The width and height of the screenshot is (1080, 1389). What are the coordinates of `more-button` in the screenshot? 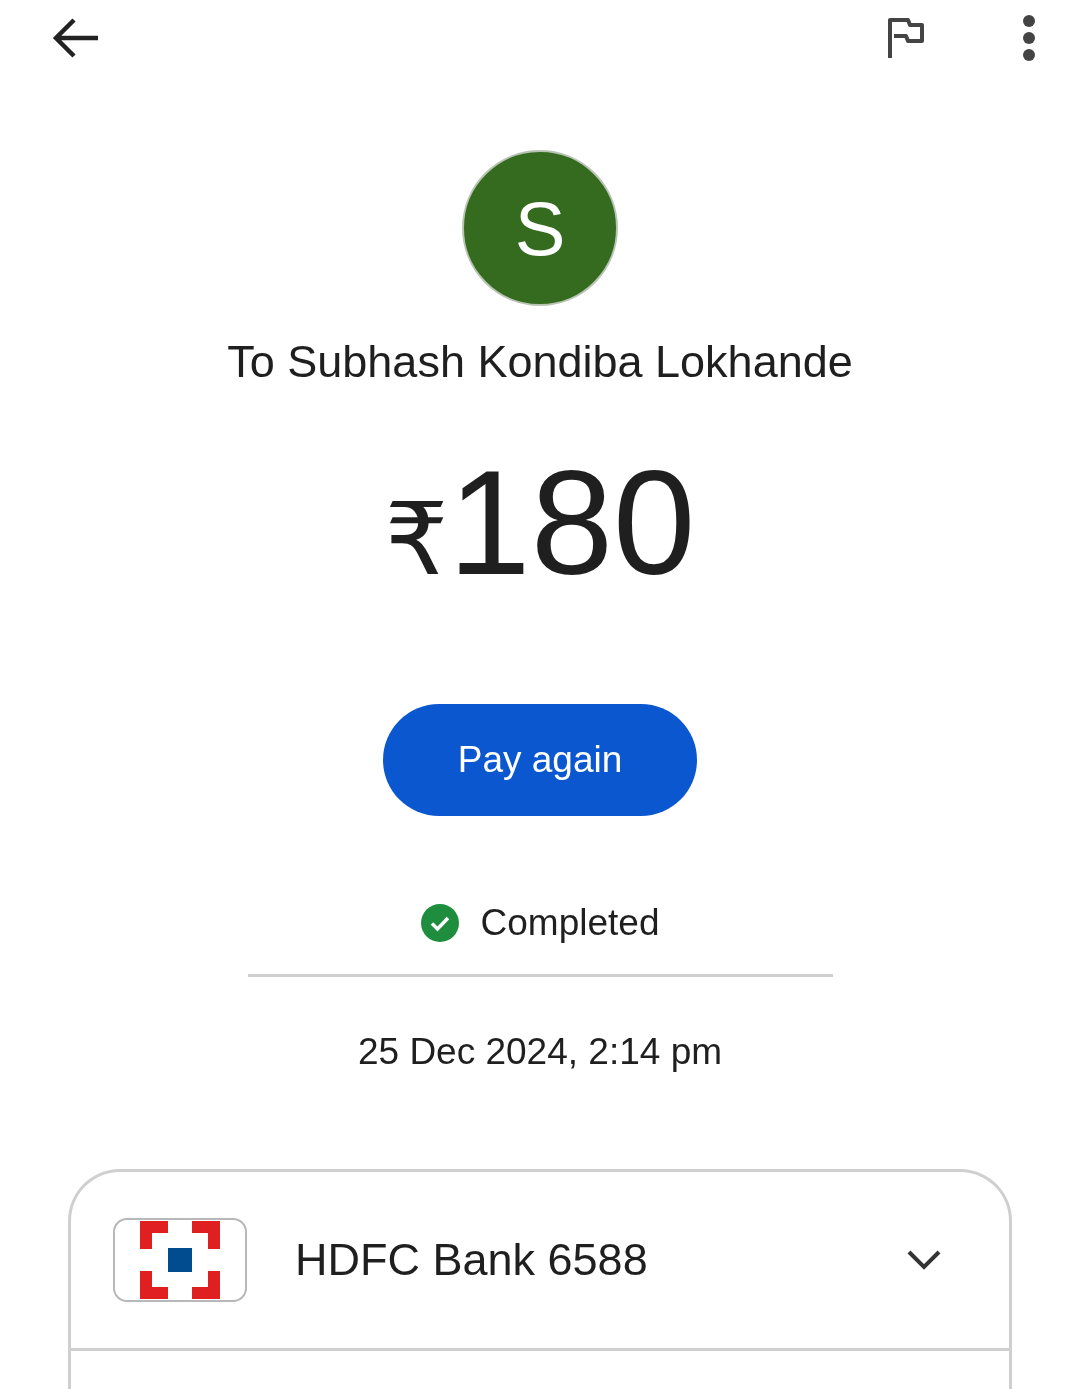 It's located at (1029, 38).